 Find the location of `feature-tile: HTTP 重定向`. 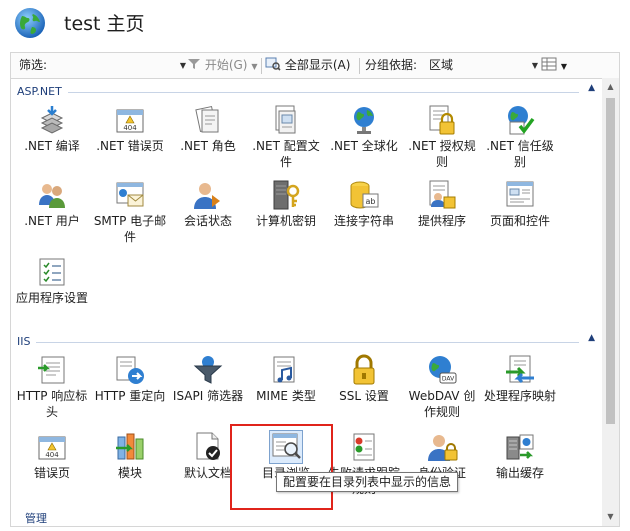

feature-tile: HTTP 重定向 is located at coordinates (130, 379).